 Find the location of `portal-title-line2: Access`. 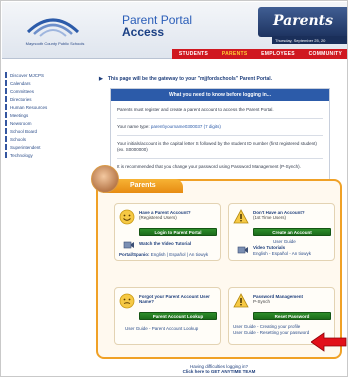

portal-title-line2: Access is located at coordinates (143, 32).